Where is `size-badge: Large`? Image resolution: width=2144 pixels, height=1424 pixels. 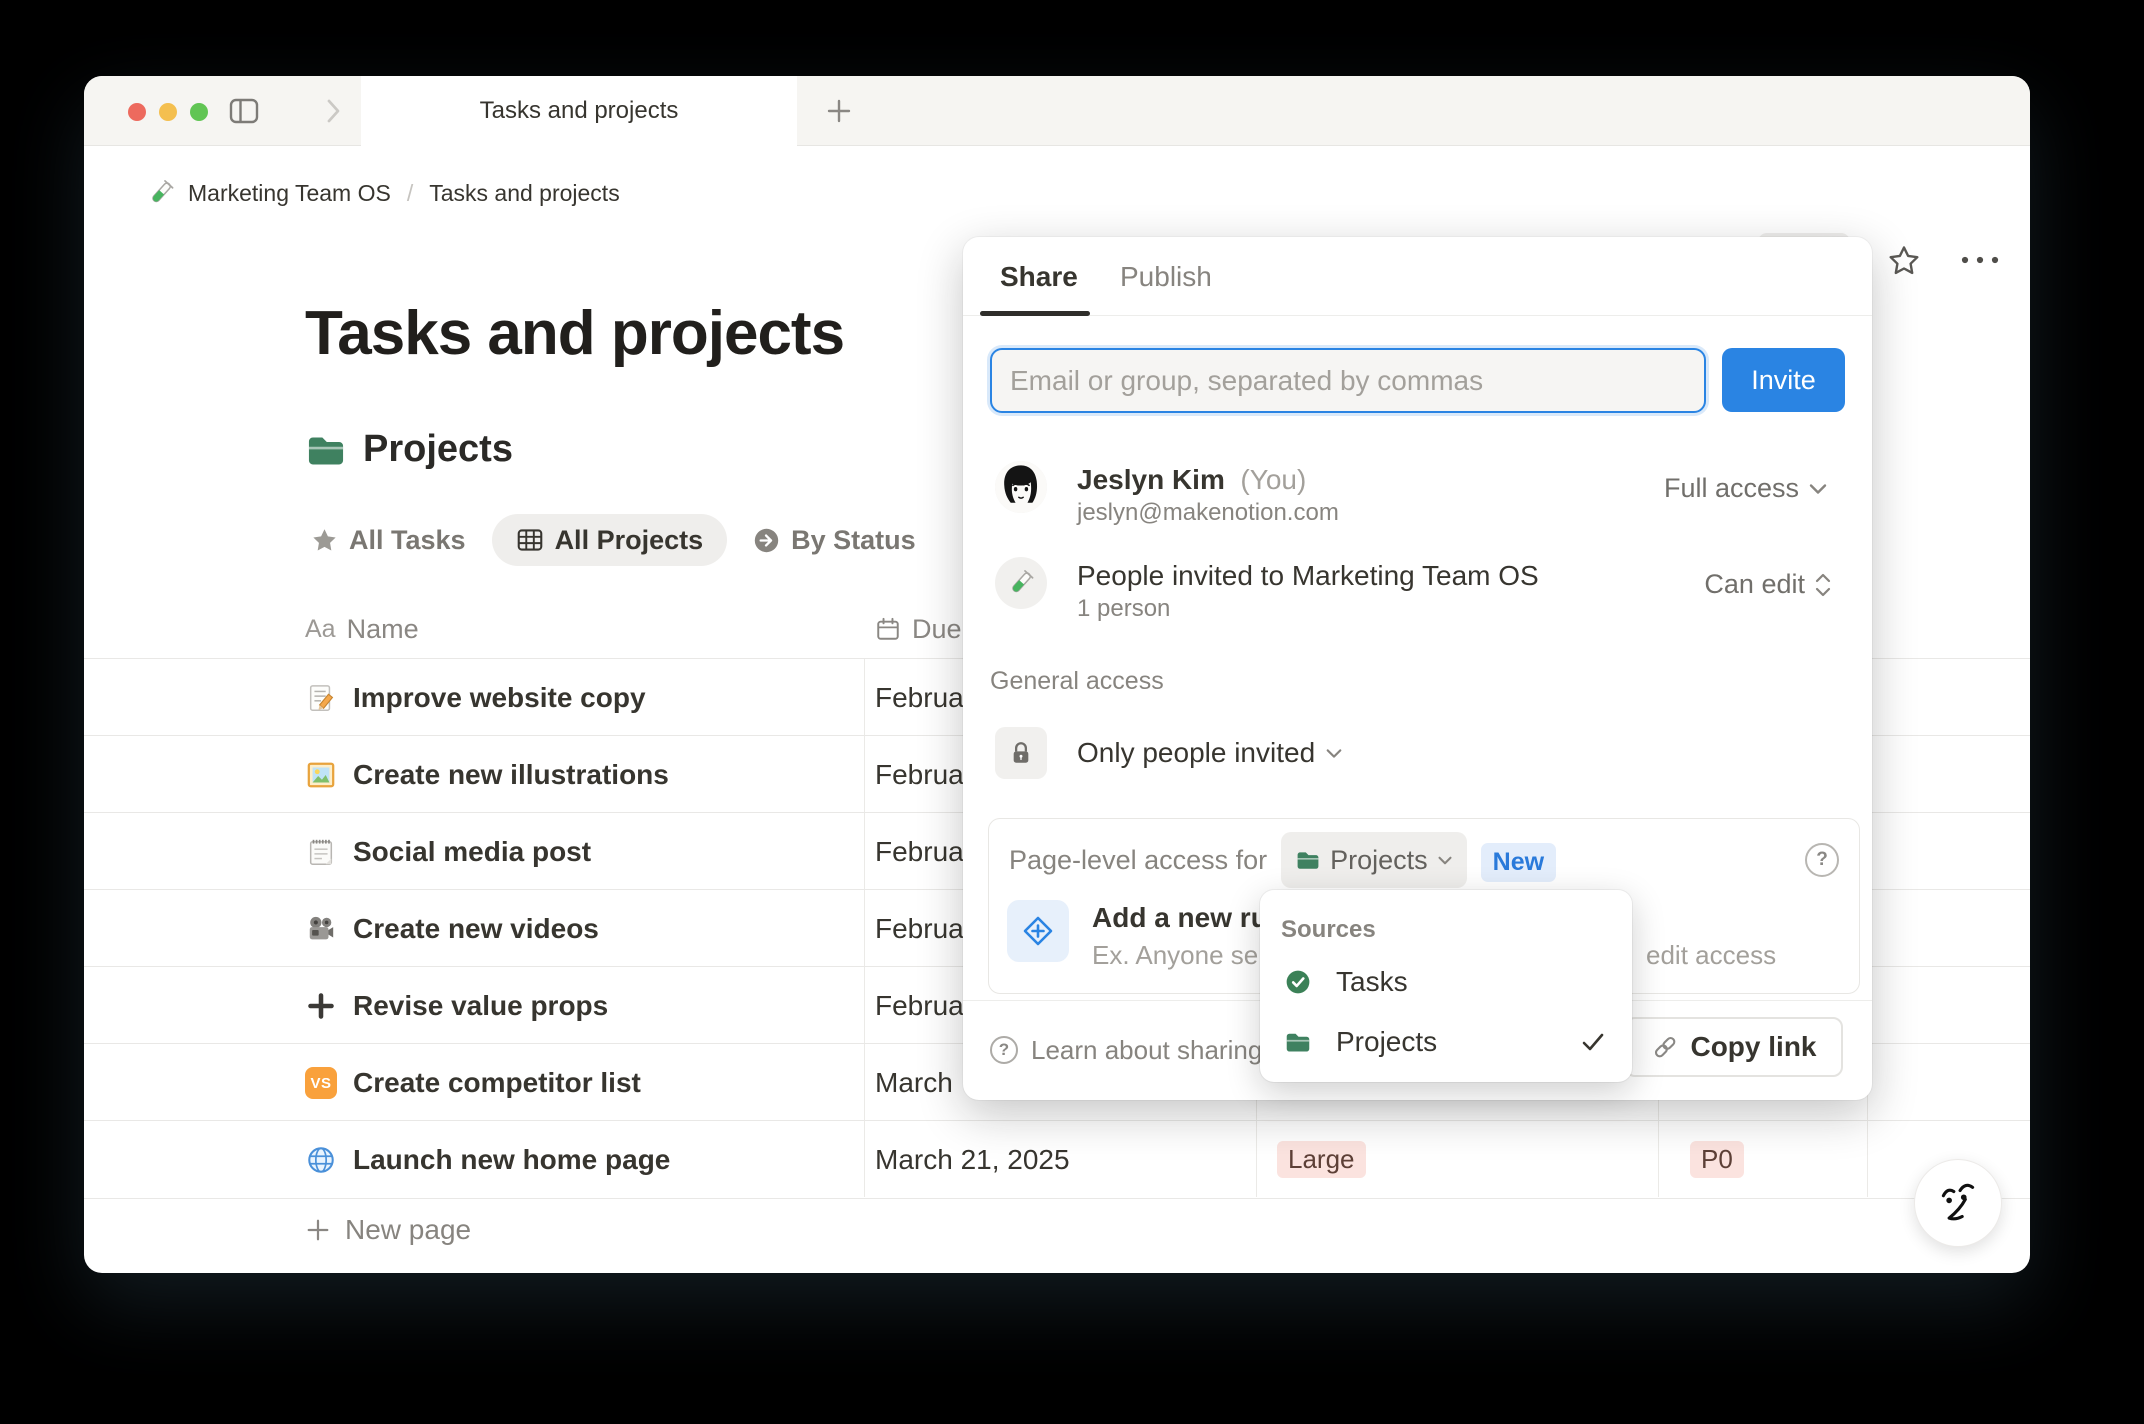 size-badge: Large is located at coordinates (1321, 1159).